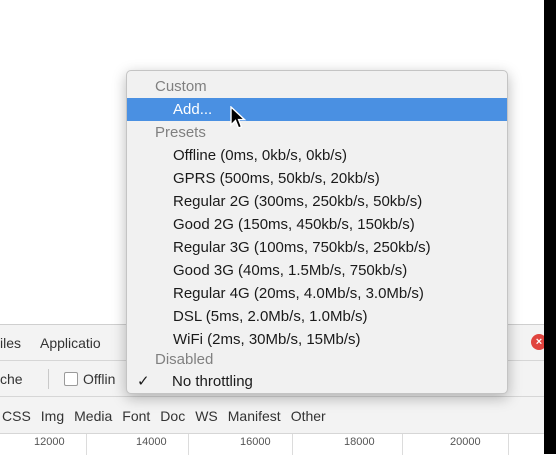  What do you see at coordinates (308, 416) in the screenshot?
I see `filter-other: Other` at bounding box center [308, 416].